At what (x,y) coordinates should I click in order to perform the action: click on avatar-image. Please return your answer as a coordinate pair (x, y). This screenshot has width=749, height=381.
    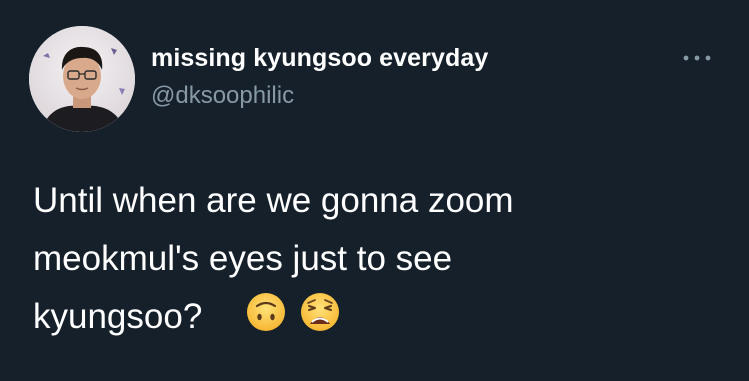
    Looking at the image, I should click on (82, 79).